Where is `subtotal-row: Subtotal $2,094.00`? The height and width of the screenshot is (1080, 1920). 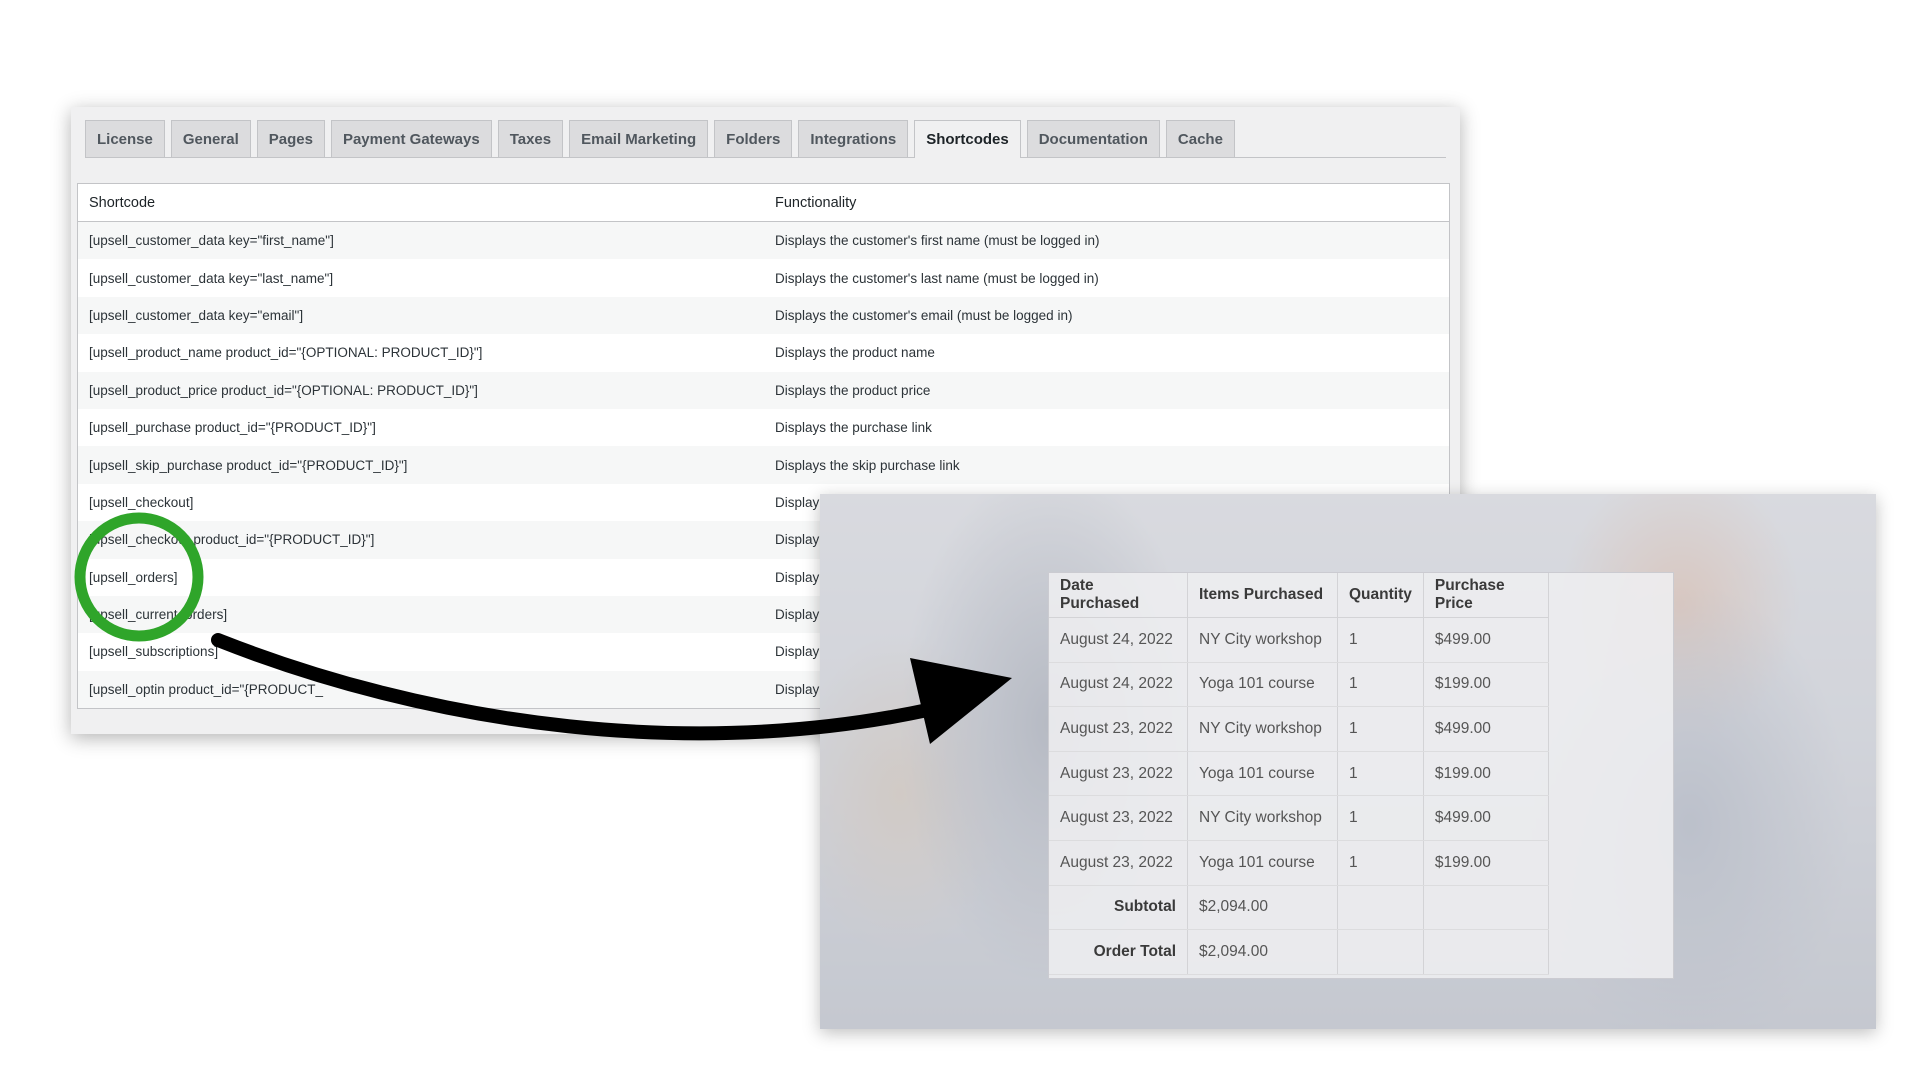 subtotal-row: Subtotal $2,094.00 is located at coordinates (1299, 908).